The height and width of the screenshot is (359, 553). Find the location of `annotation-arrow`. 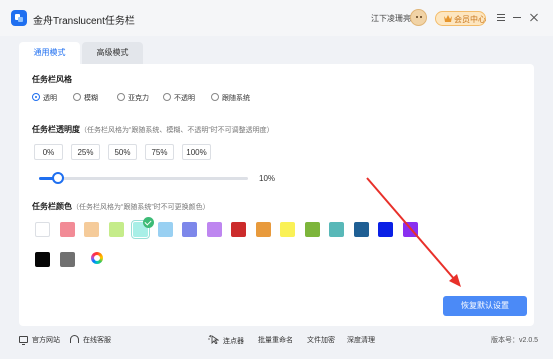

annotation-arrow is located at coordinates (413, 232).